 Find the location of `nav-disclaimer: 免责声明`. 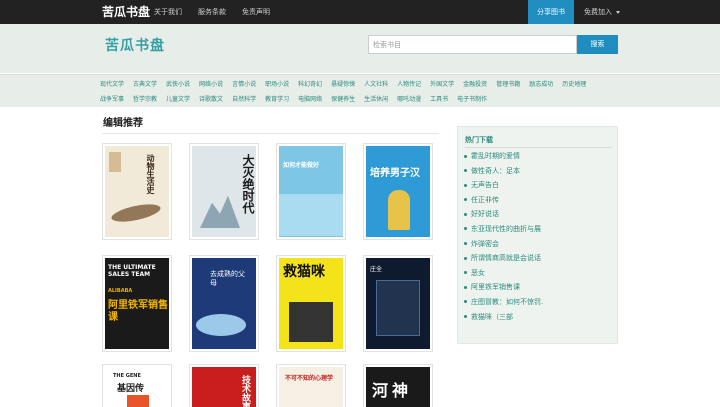

nav-disclaimer: 免责声明 is located at coordinates (256, 12).